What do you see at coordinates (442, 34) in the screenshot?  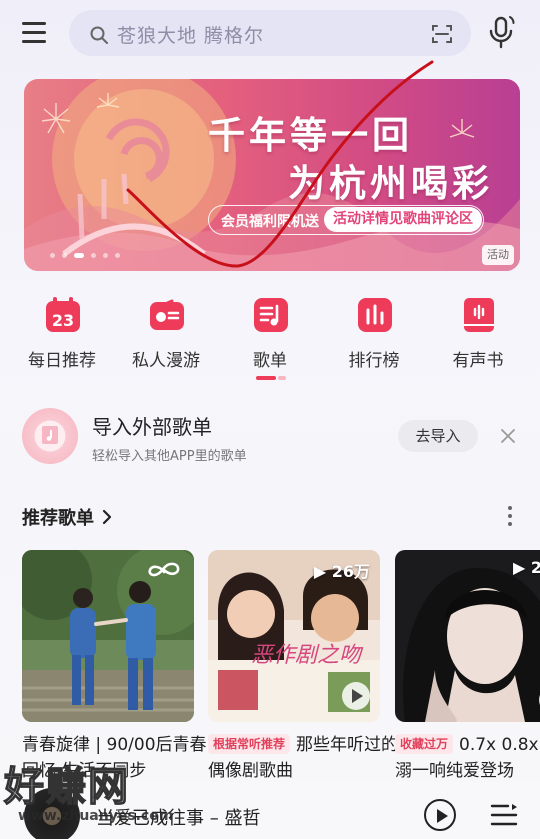 I see `scan-icon` at bounding box center [442, 34].